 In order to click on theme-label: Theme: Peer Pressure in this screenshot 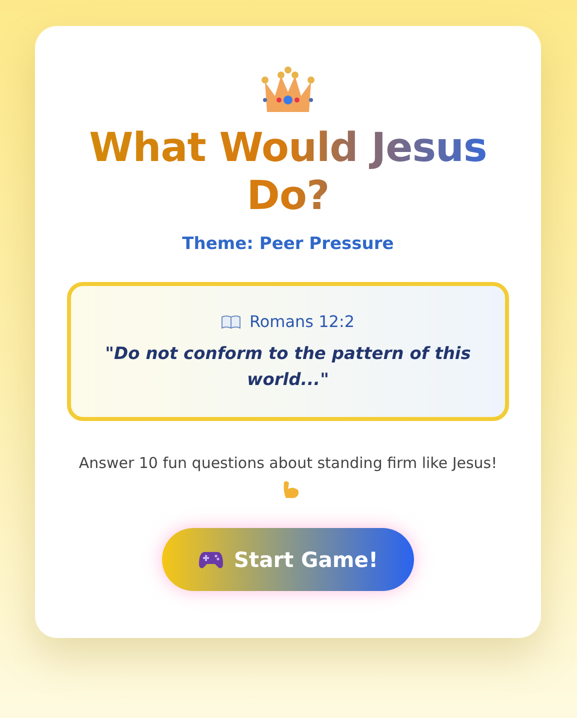, I will do `click(288, 244)`.